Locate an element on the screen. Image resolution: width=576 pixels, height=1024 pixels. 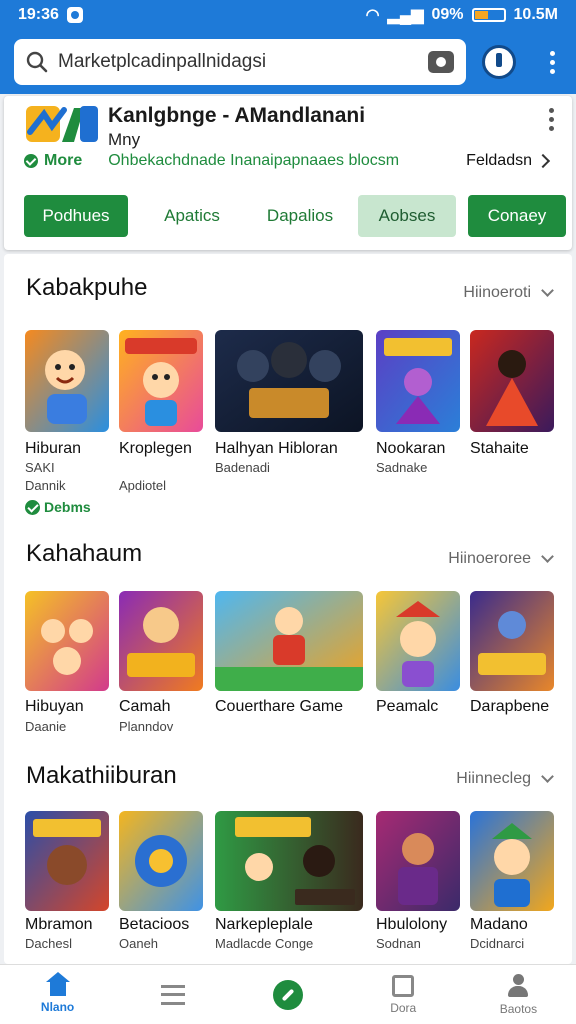
status-clock-right: 10.5M is located at coordinates (535, 14).